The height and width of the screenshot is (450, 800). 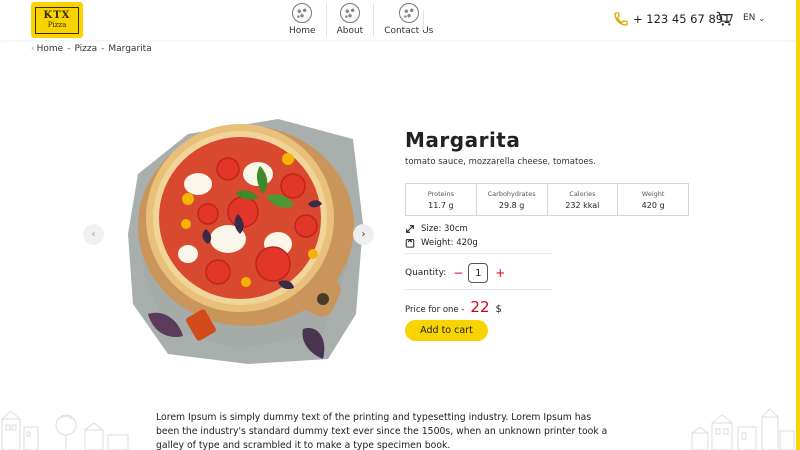 I want to click on breadcrumb-current: Margarita, so click(x=130, y=49).